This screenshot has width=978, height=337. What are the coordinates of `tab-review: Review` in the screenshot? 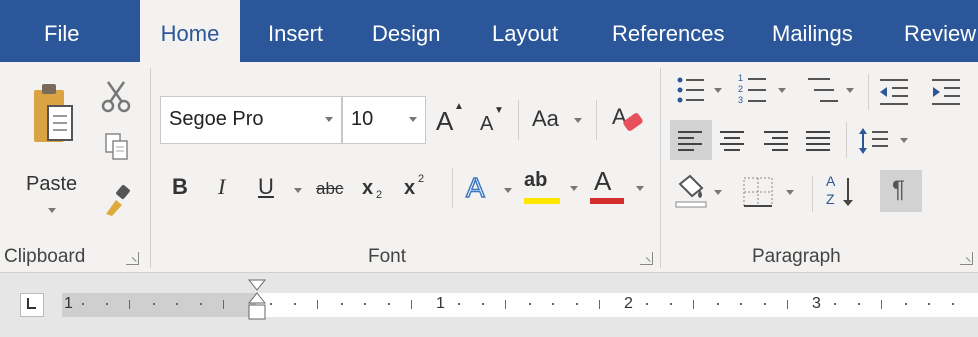 It's located at (940, 31).